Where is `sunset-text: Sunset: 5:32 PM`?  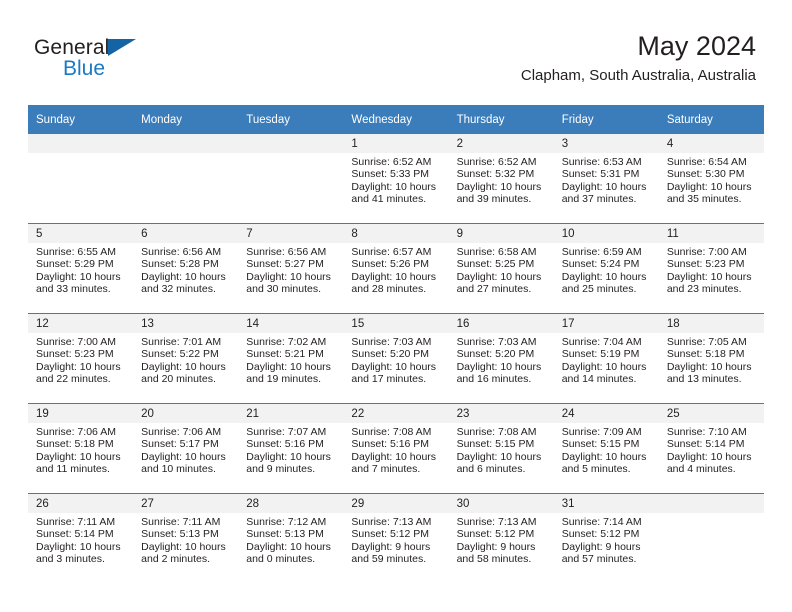
sunset-text: Sunset: 5:32 PM is located at coordinates (495, 174).